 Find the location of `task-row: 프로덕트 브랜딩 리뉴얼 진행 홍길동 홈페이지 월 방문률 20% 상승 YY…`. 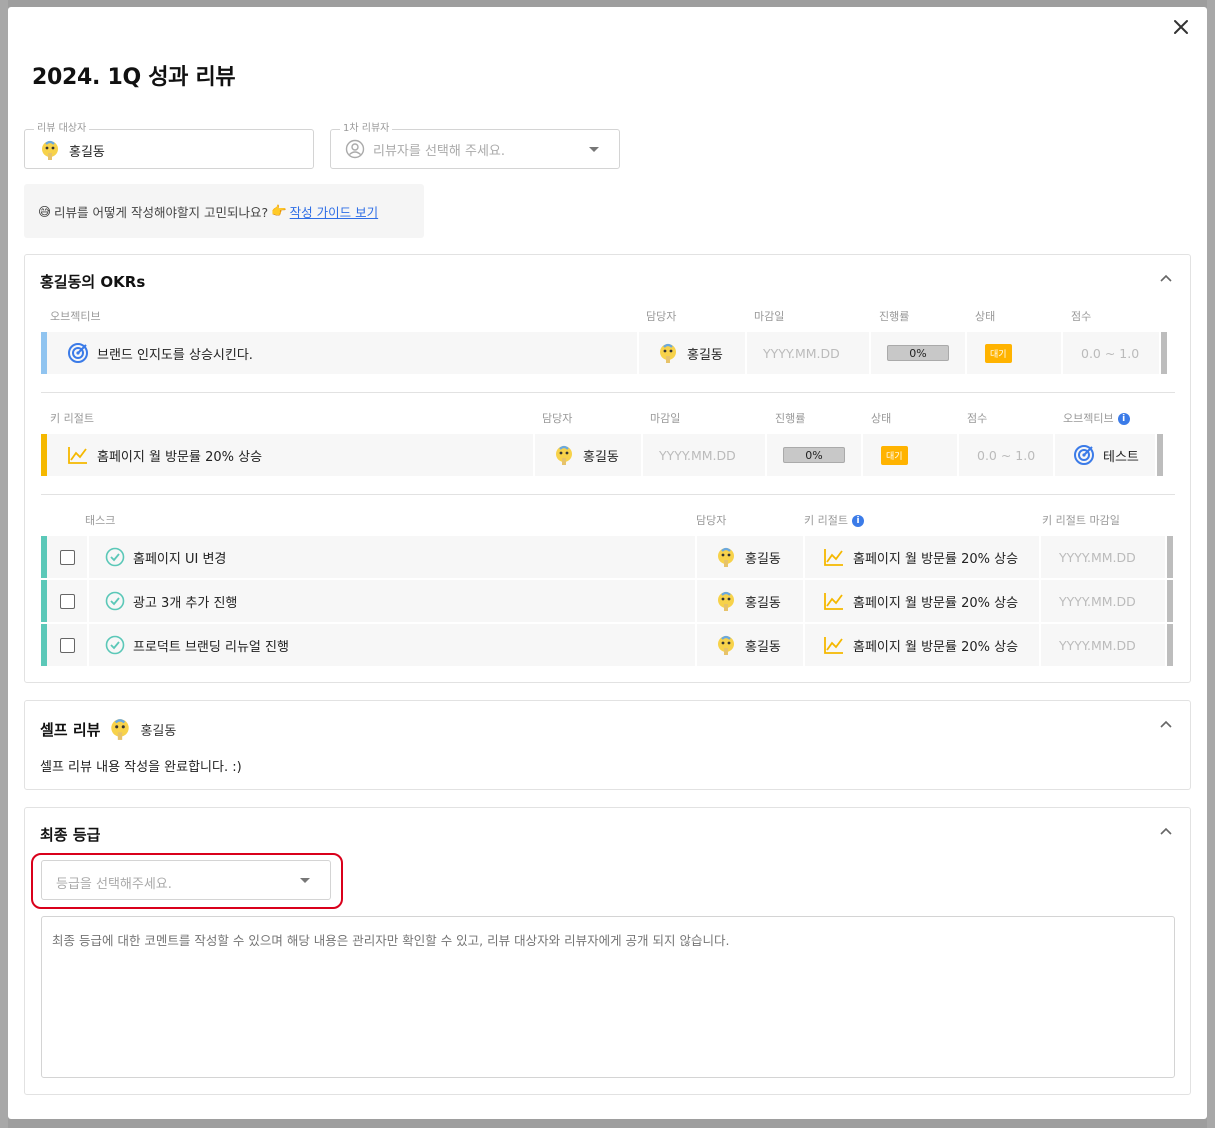

task-row: 프로덕트 브랜딩 리뉴얼 진행 홍길동 홈페이지 월 방문률 20% 상승 YY… is located at coordinates (608, 645).